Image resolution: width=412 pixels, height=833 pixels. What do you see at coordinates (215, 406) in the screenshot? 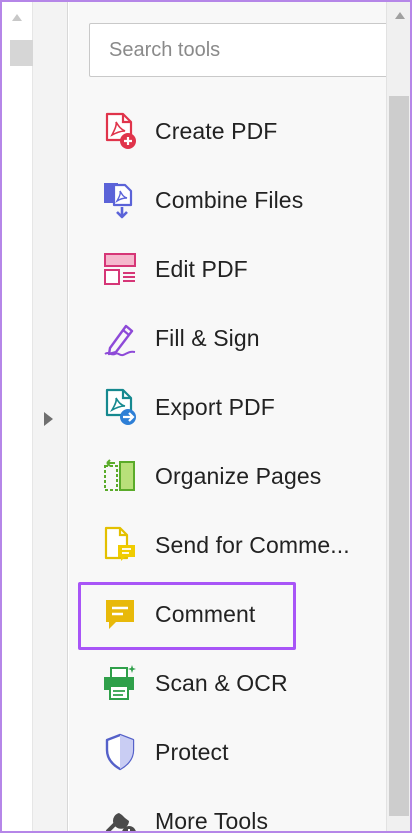
I see `tool-label: Export PDF` at bounding box center [215, 406].